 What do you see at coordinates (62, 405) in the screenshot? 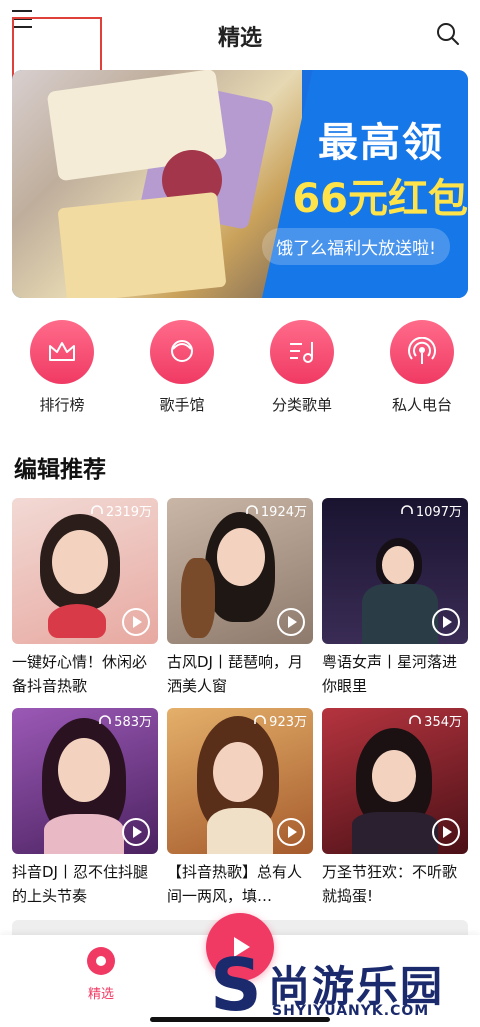
I see `entry-label: 排行榜` at bounding box center [62, 405].